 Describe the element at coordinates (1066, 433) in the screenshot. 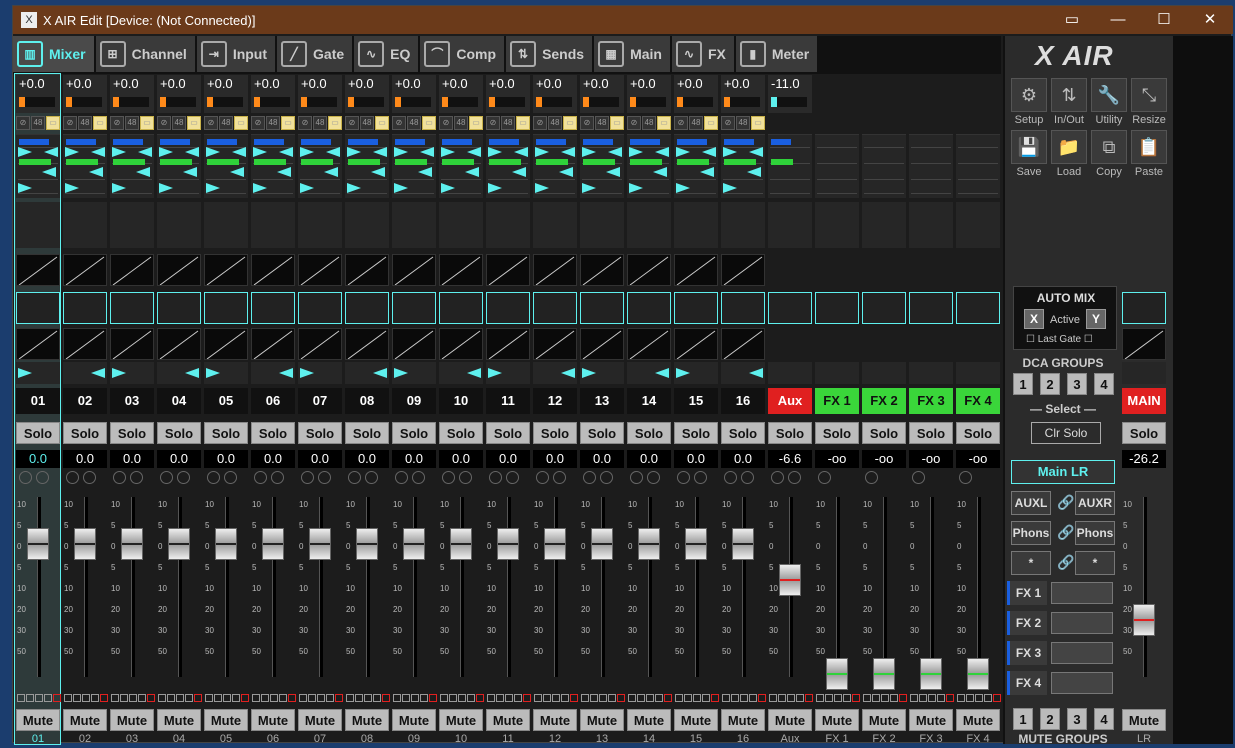

I see `clr-solo-button: Clr Solo` at that location.